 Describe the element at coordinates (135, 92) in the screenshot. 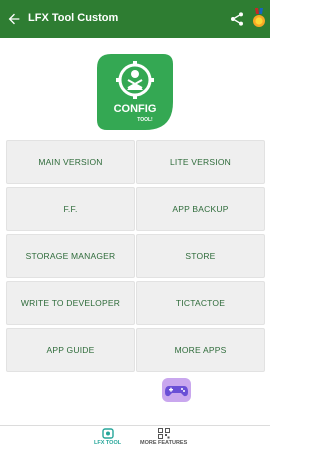

I see `config-tool-logo: CONFIG TOOL!` at that location.